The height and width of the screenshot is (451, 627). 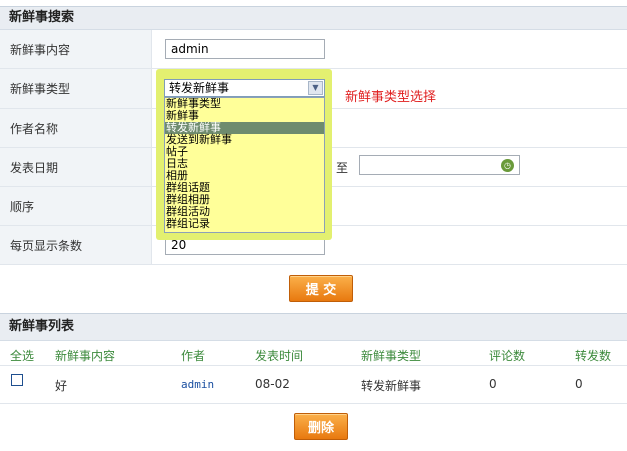 I want to click on content-row: 新鲜事内容 admin, so click(x=313, y=49).